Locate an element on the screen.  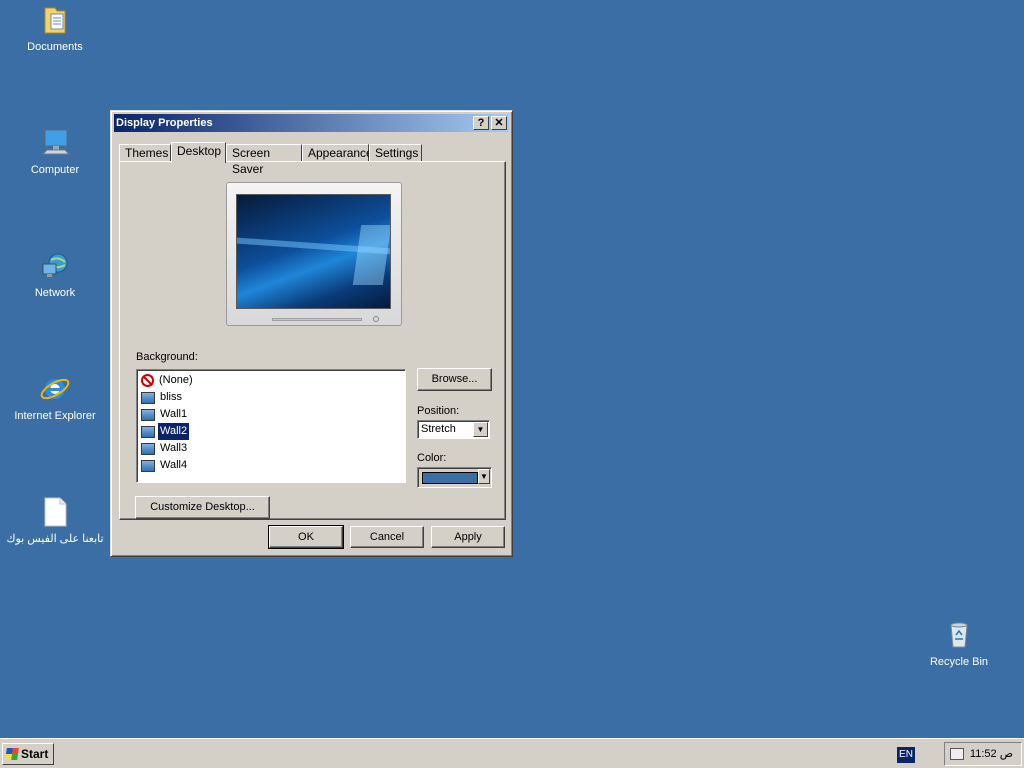
cancel-button: Cancel is located at coordinates (387, 537).